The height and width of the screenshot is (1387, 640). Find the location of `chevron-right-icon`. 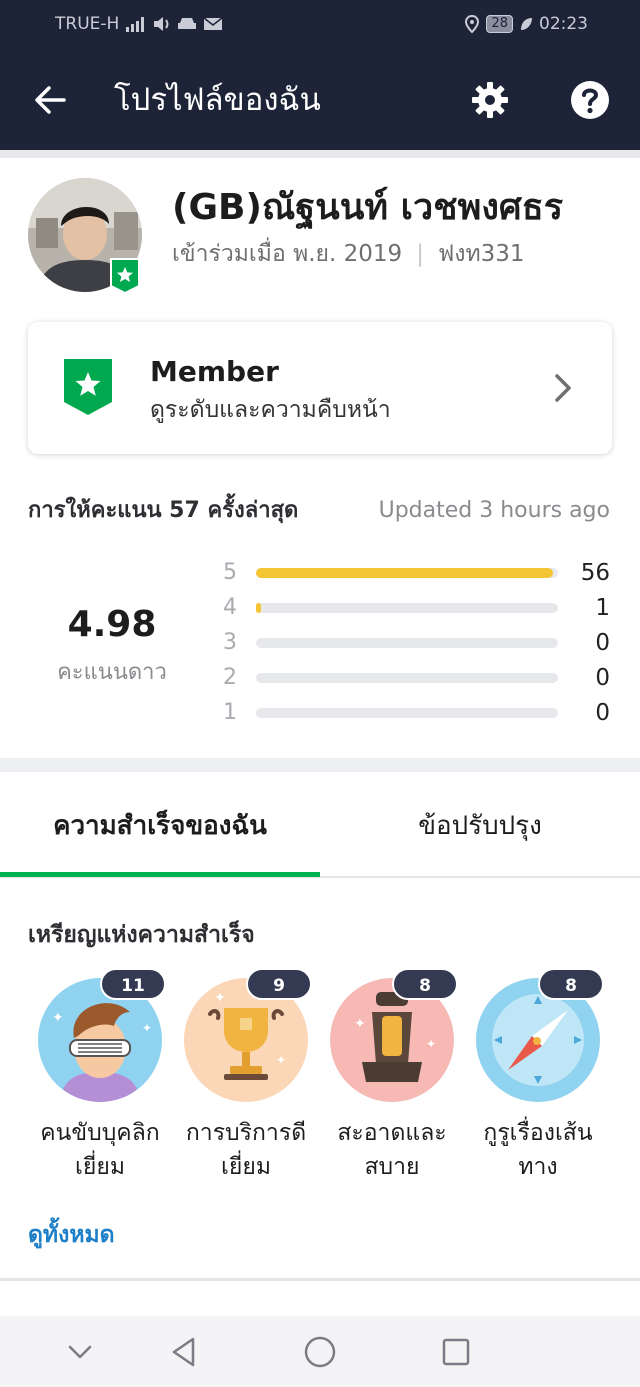

chevron-right-icon is located at coordinates (563, 388).